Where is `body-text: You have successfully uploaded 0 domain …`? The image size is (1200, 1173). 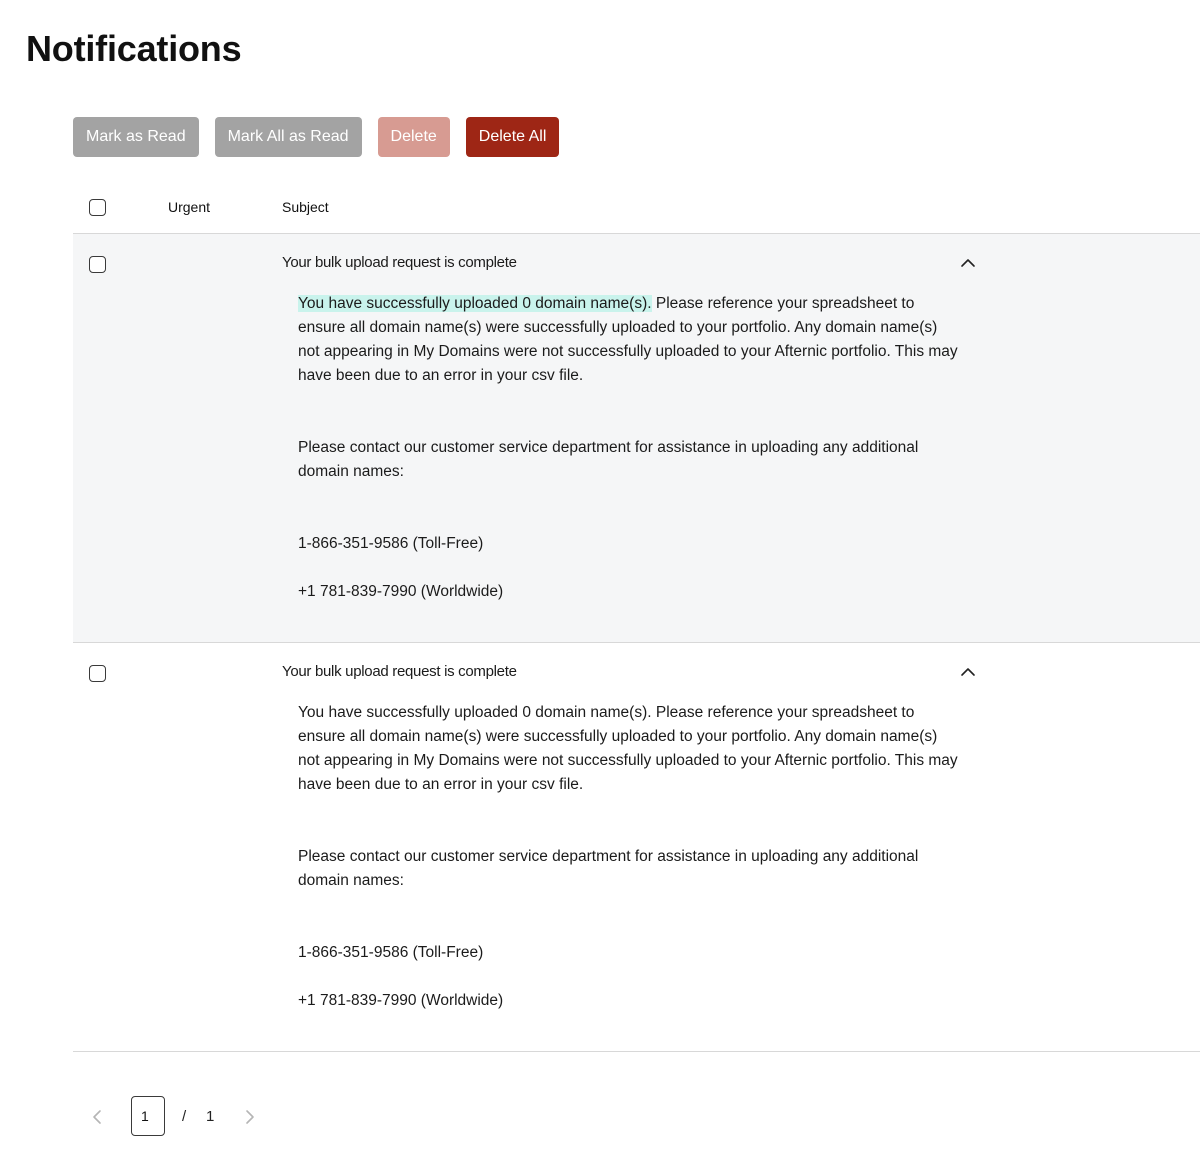 body-text: You have successfully uploaded 0 domain … is located at coordinates (628, 748).